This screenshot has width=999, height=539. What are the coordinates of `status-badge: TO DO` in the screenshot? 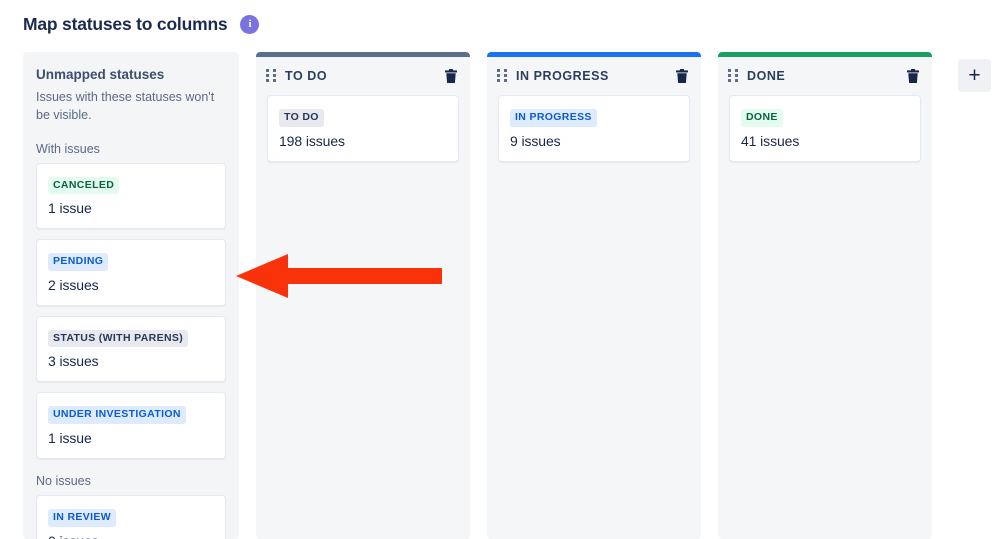 It's located at (301, 118).